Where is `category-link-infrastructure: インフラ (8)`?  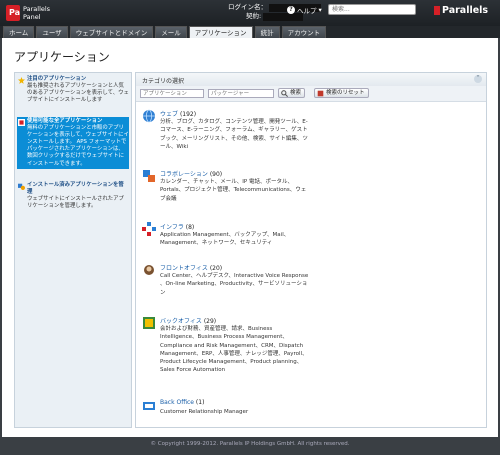
category-link-infrastructure: インフラ (8) is located at coordinates (177, 226).